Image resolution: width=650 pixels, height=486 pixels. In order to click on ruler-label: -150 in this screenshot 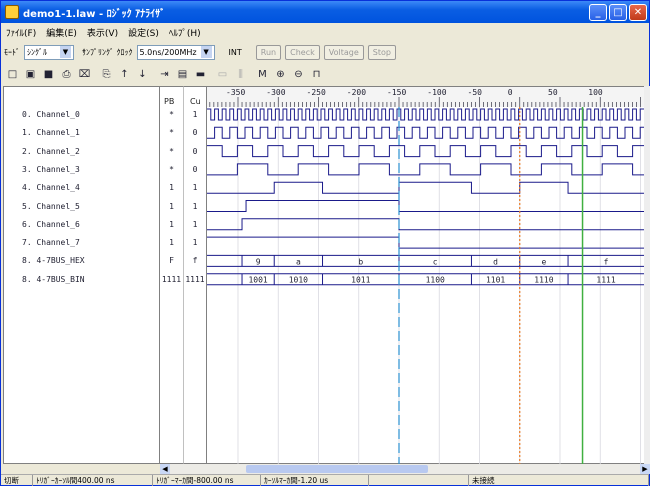, I will do `click(396, 92)`.